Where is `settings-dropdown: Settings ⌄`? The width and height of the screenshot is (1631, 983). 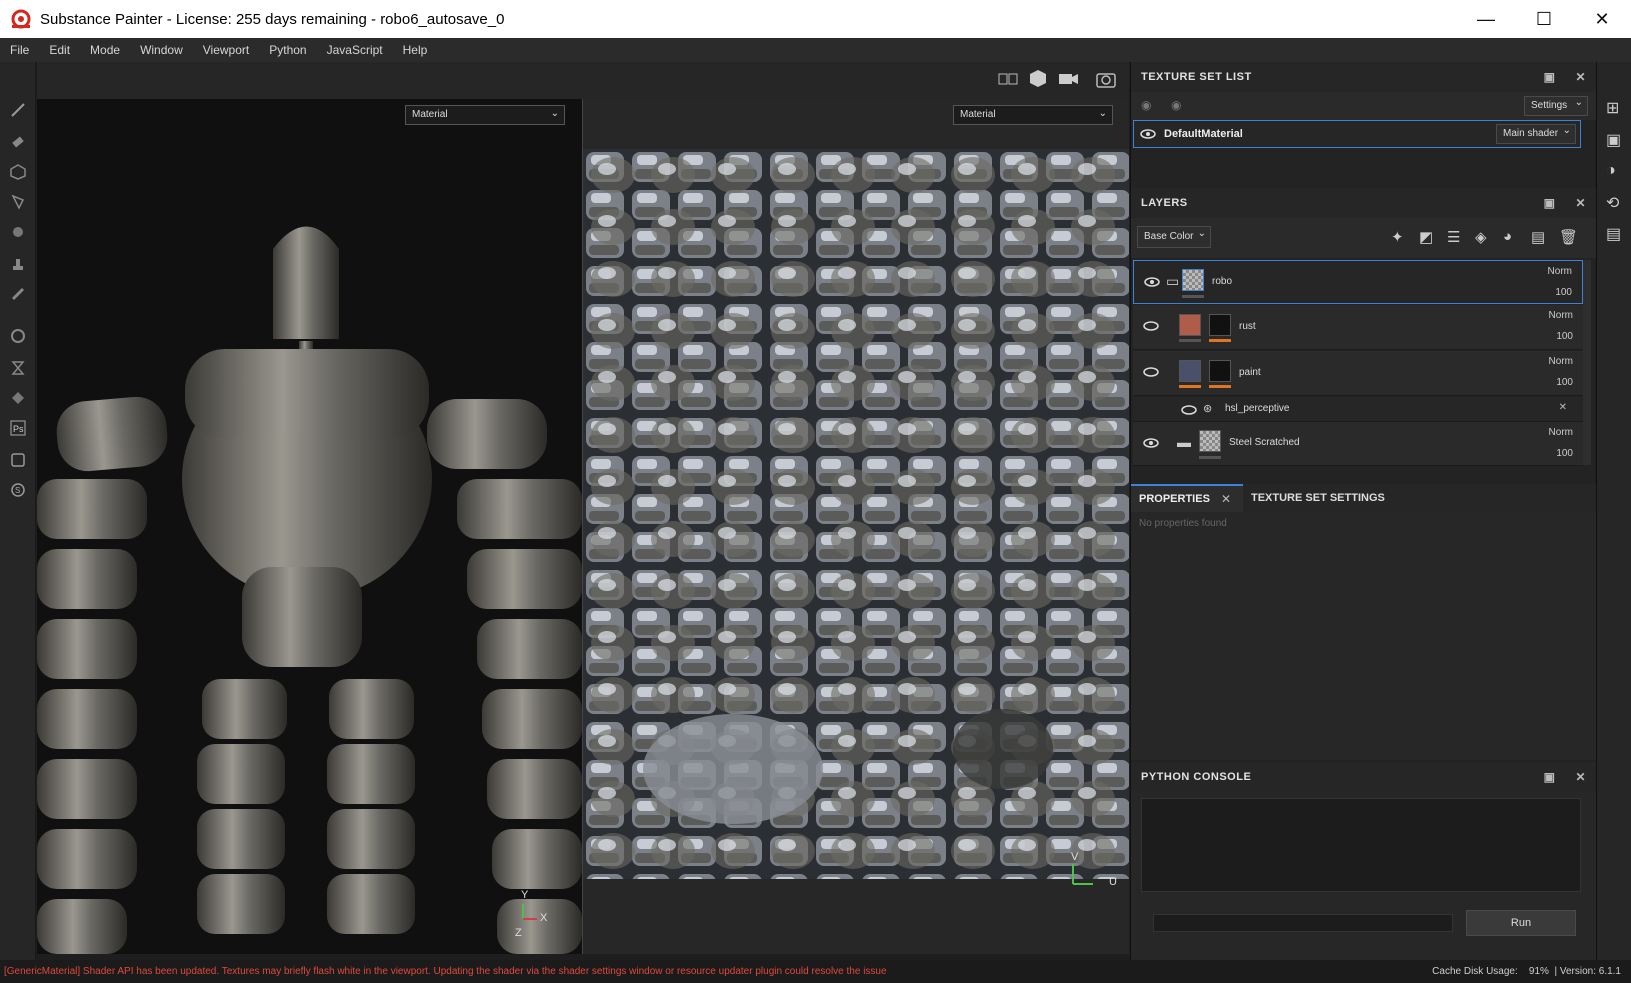 settings-dropdown: Settings ⌄ is located at coordinates (1556, 106).